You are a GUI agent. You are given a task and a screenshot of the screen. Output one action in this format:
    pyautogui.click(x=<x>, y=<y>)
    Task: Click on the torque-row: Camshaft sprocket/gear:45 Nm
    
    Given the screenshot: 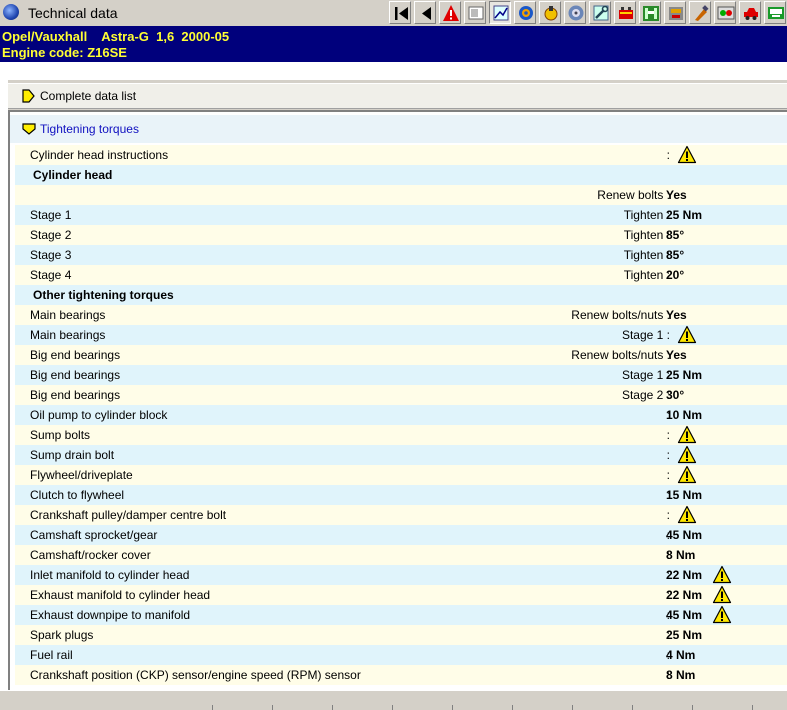 What is the action you would take?
    pyautogui.click(x=401, y=535)
    